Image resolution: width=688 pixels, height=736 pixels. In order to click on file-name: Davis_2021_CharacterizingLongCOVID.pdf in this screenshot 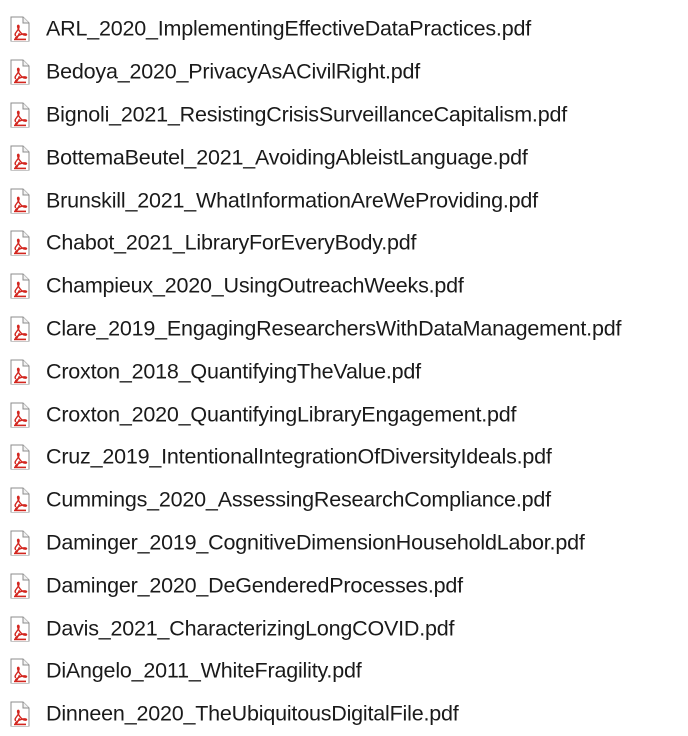, I will do `click(250, 628)`.